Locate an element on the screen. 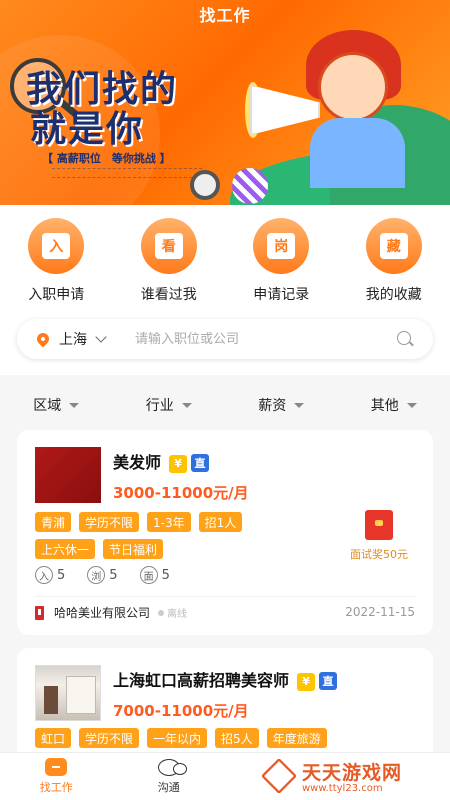 The image size is (450, 800). job-salary: 3000-11000元/月 is located at coordinates (181, 493).